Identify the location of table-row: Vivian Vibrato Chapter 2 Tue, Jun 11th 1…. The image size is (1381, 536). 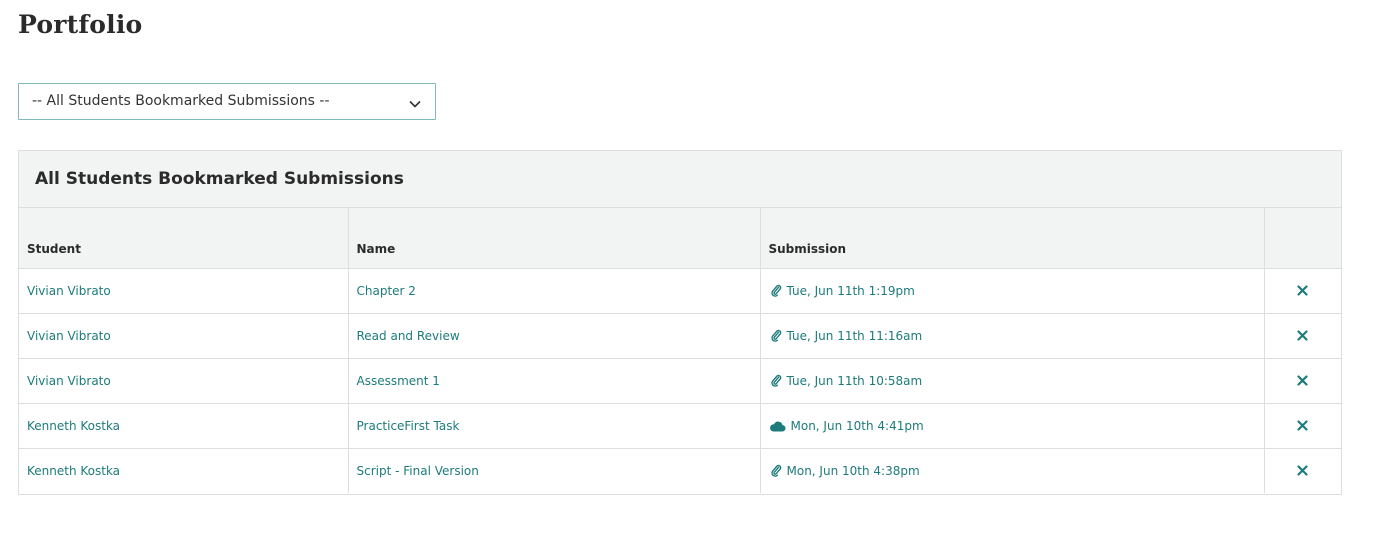
(680, 291).